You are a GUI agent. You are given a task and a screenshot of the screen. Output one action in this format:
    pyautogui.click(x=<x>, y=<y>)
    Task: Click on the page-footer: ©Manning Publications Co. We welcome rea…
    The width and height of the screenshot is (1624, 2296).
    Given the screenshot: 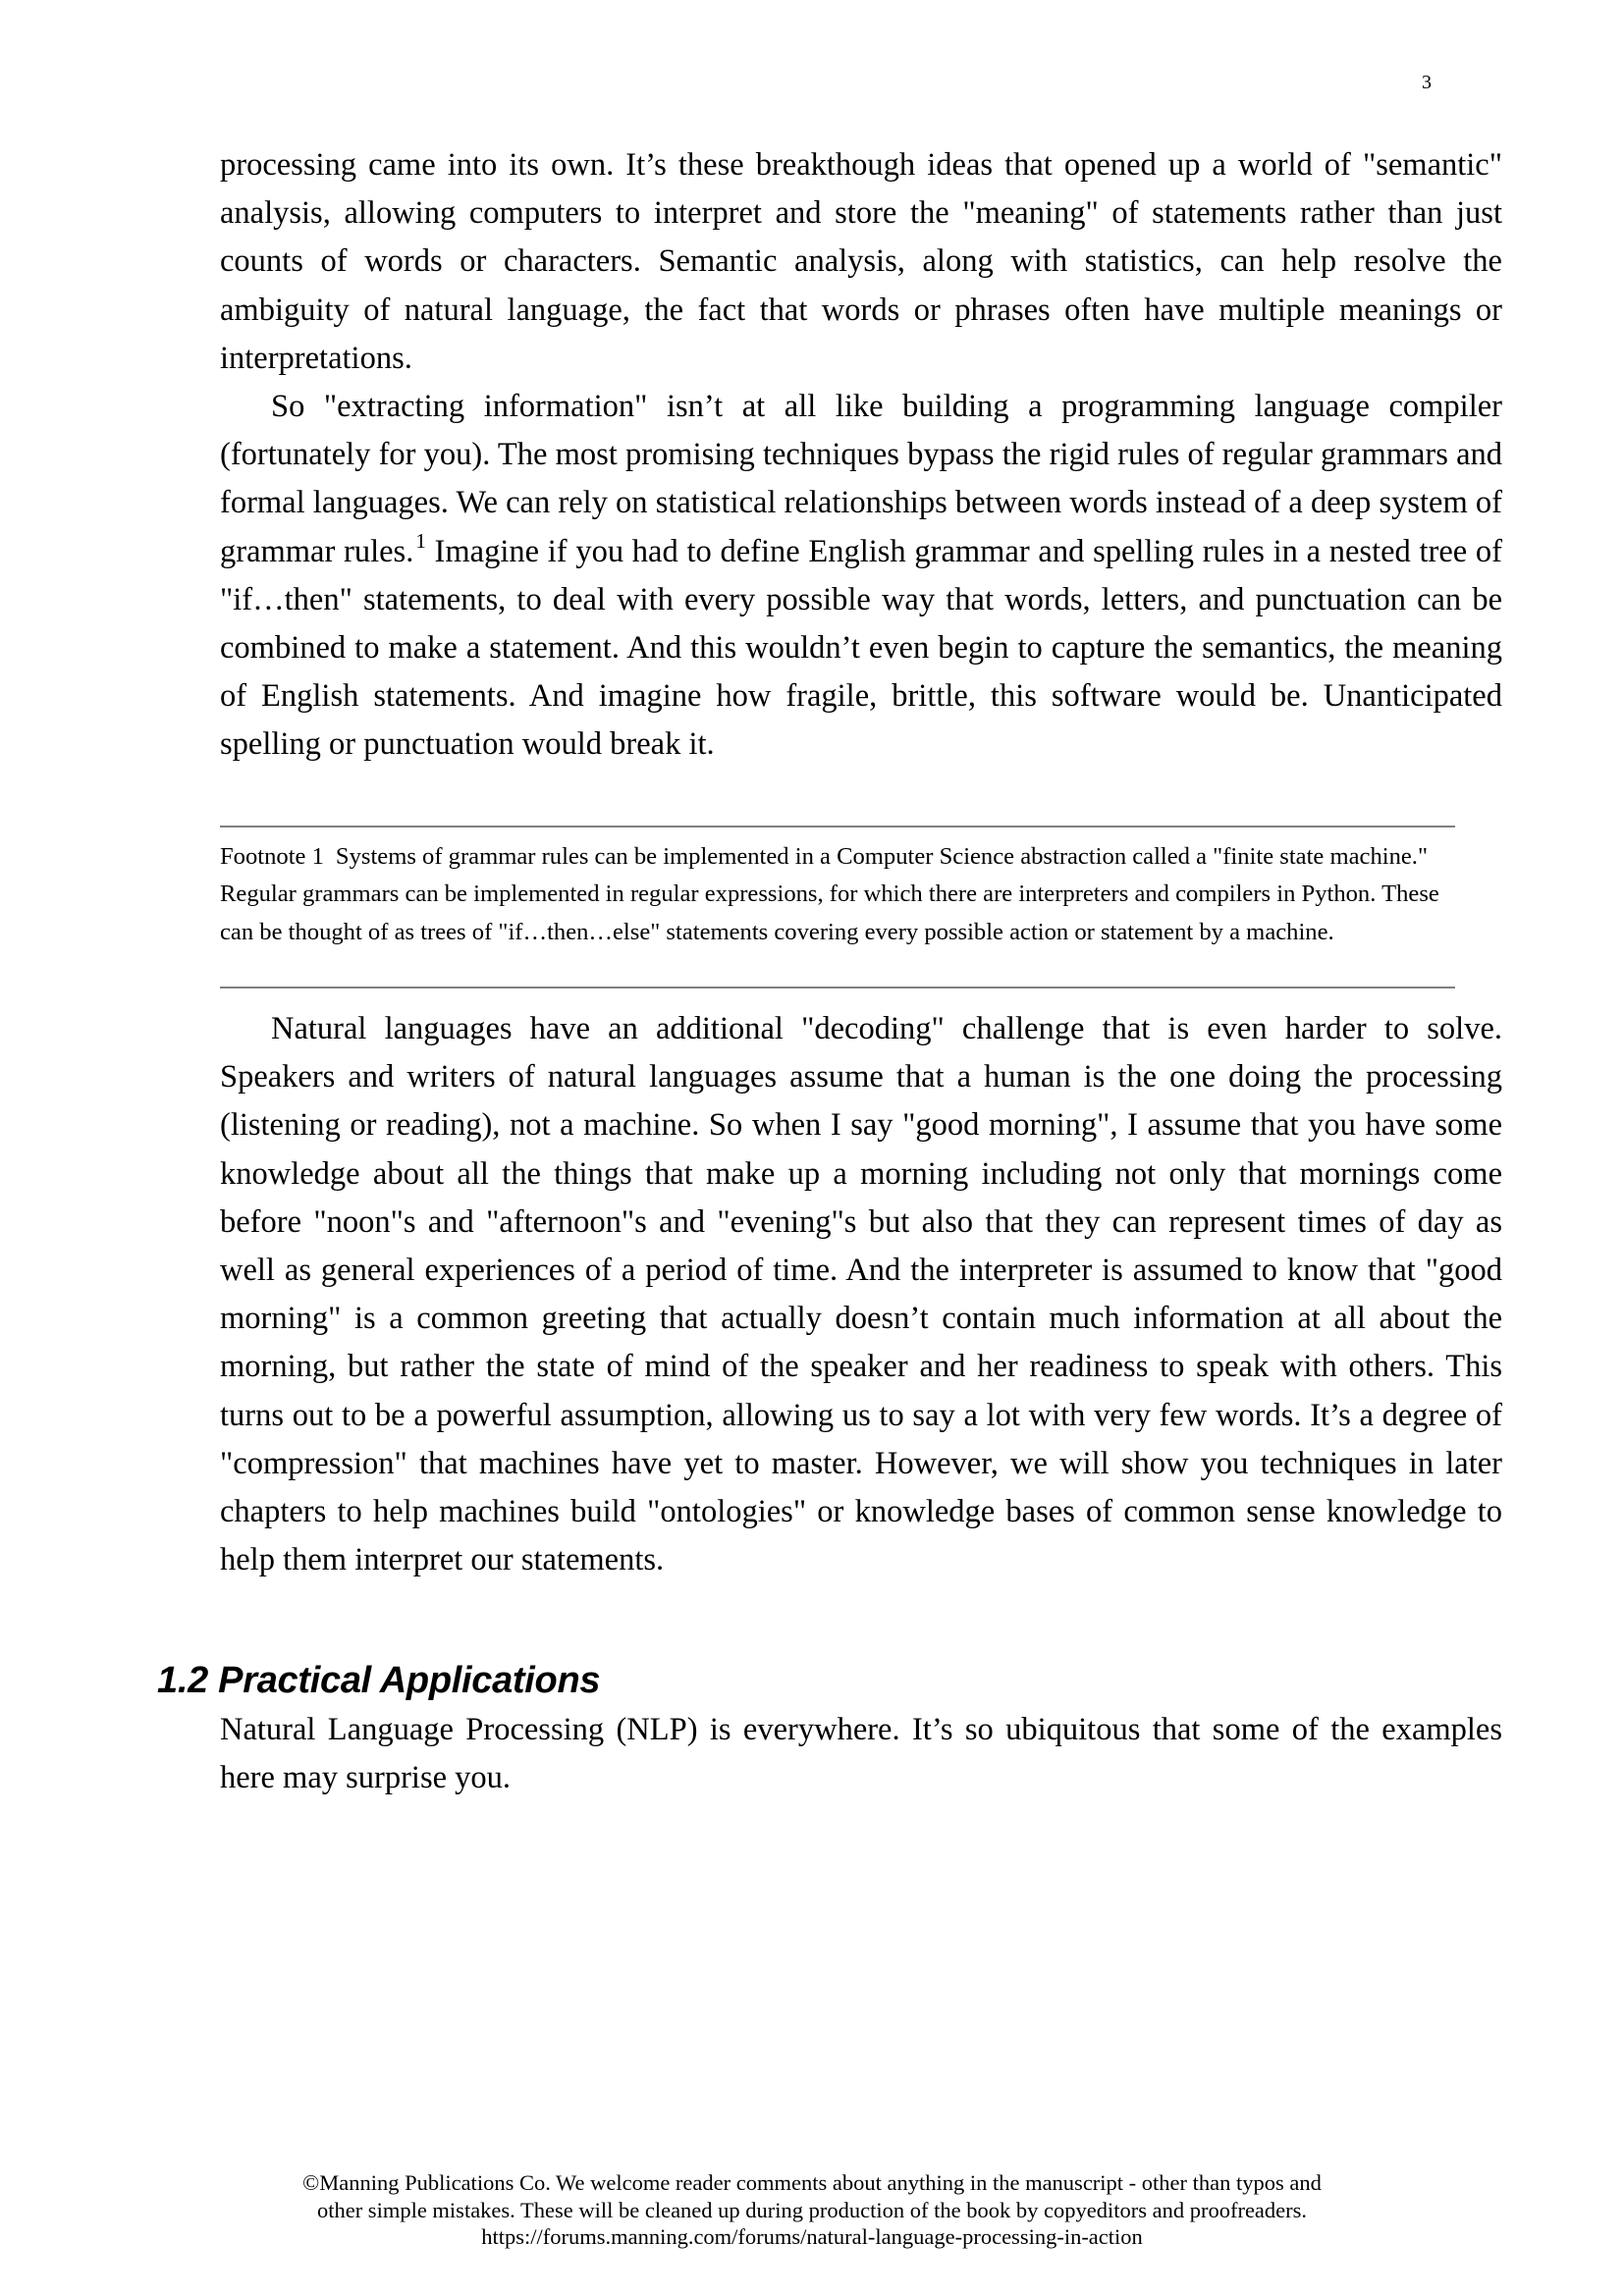 What is the action you would take?
    pyautogui.click(x=812, y=2210)
    